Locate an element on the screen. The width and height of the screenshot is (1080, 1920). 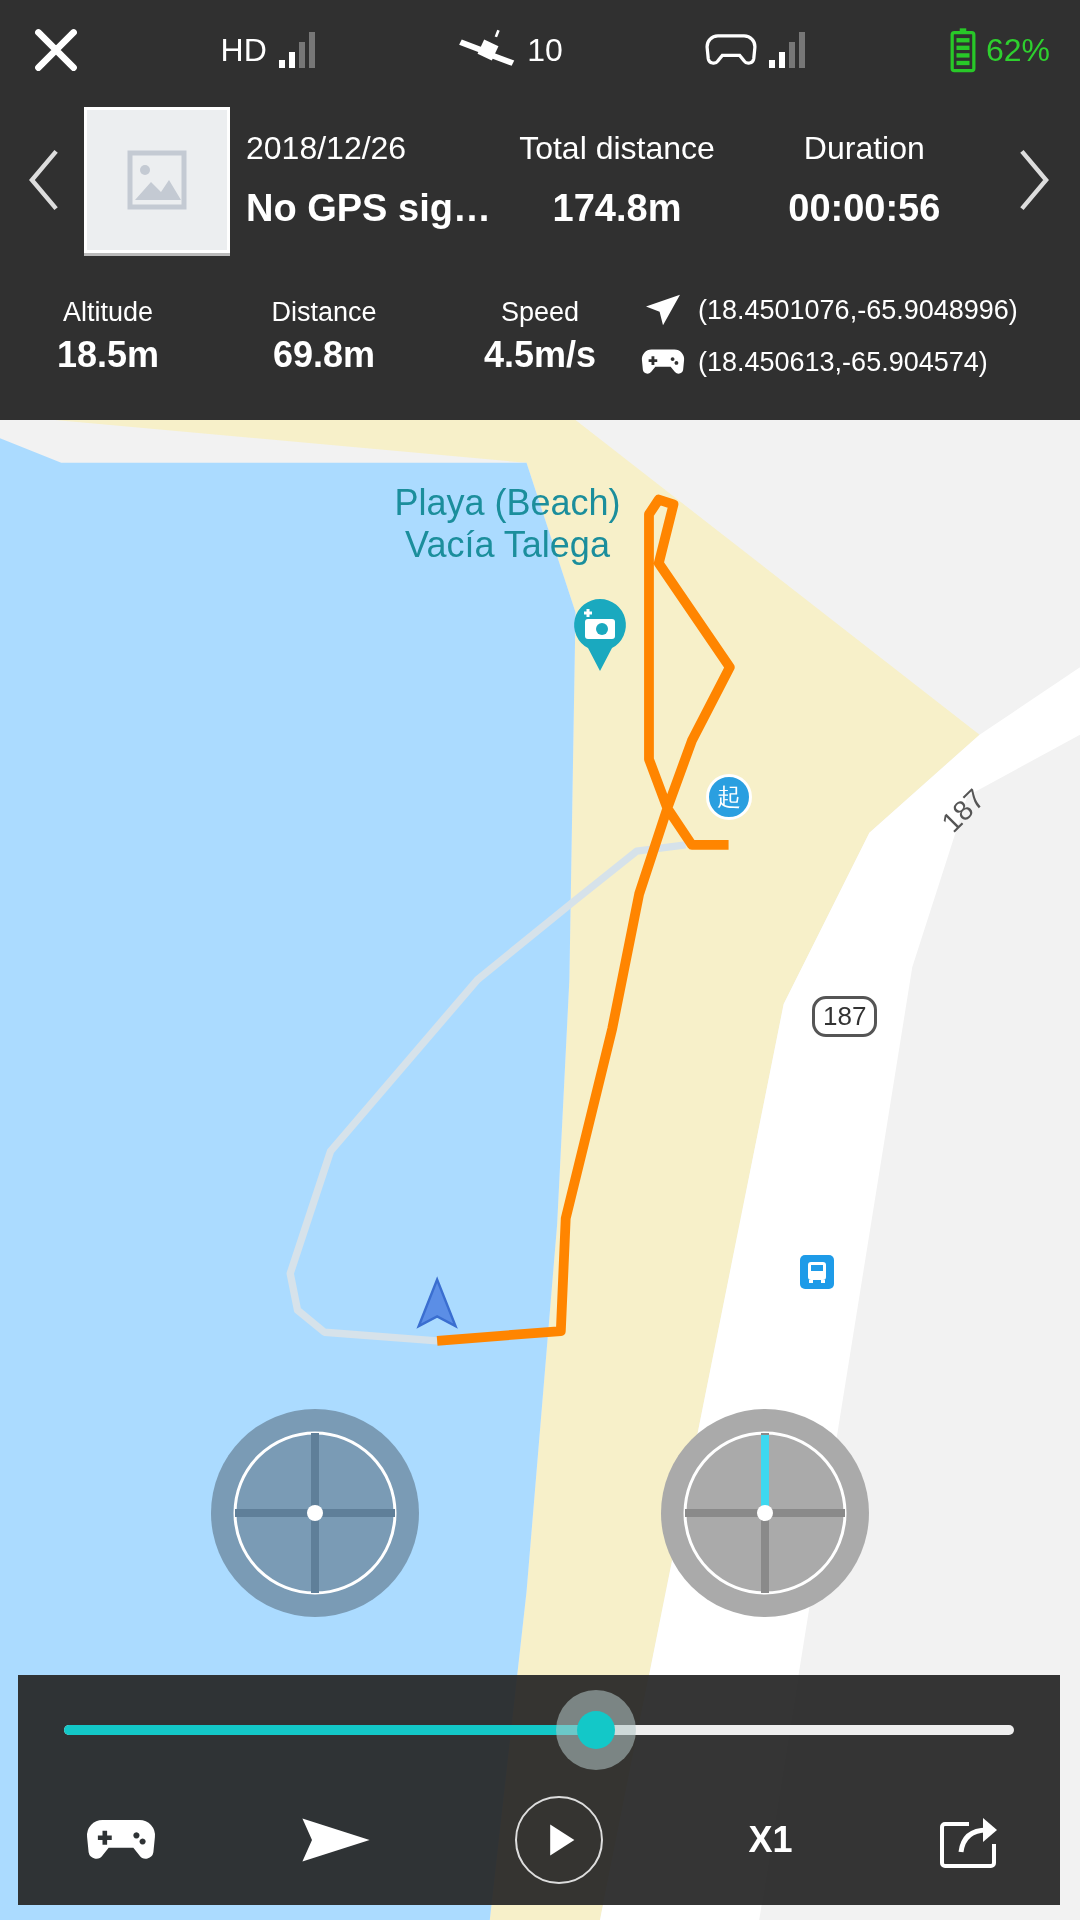
right-joystick-icon is located at coordinates (765, 1513).